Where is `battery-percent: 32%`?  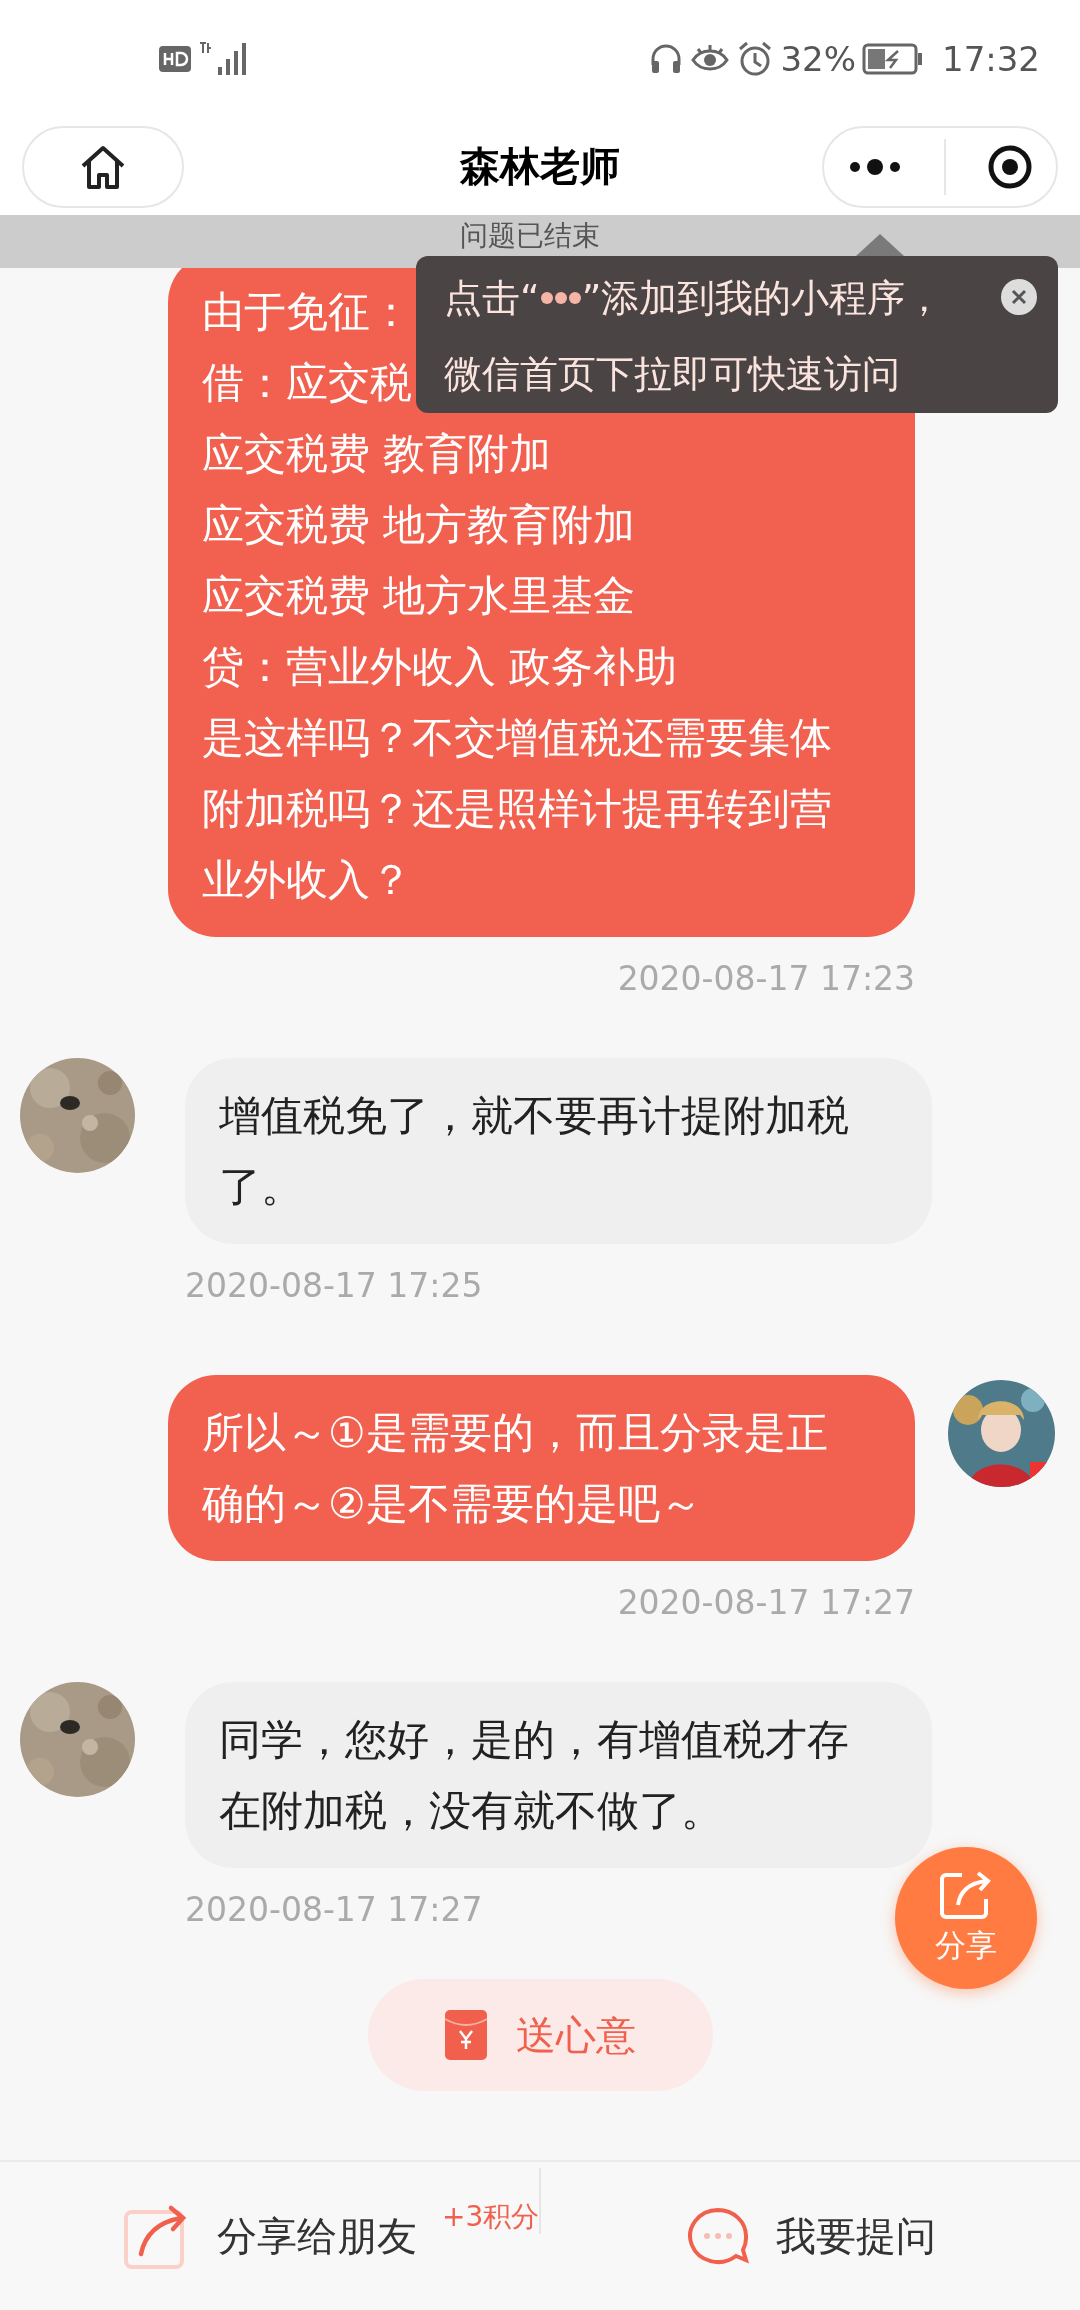
battery-percent: 32% is located at coordinates (818, 59).